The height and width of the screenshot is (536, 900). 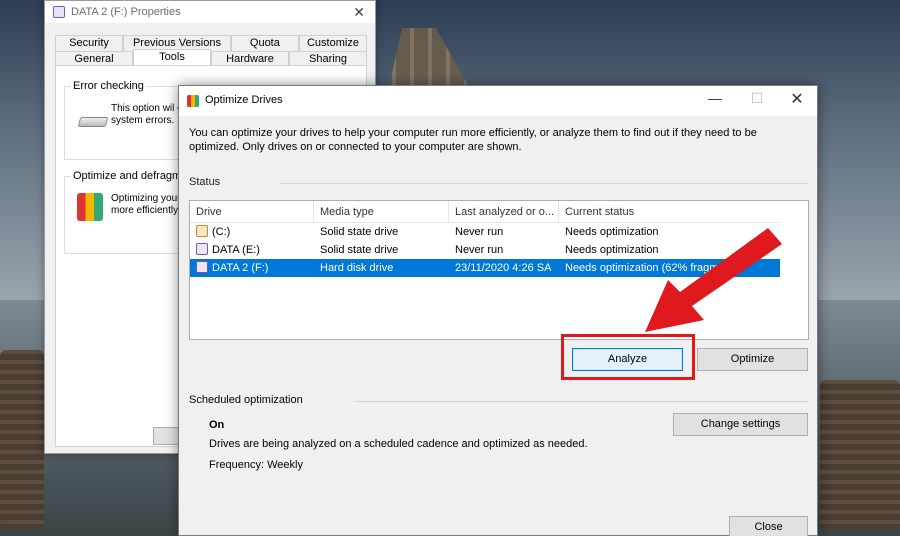 What do you see at coordinates (193, 101) in the screenshot?
I see `optimize-drives-icon` at bounding box center [193, 101].